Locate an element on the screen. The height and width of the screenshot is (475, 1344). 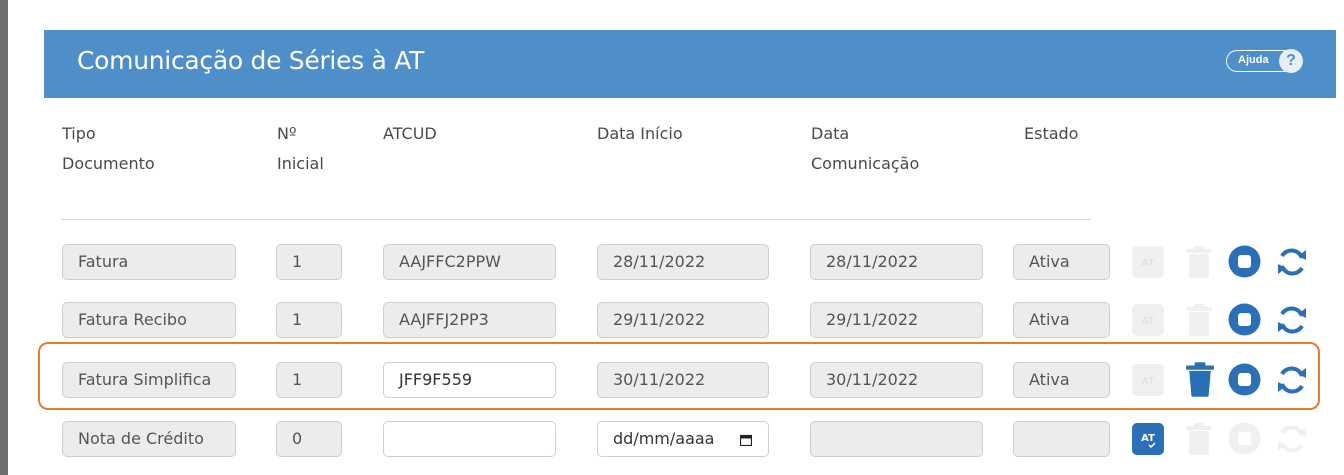
tipo-field: Fatura Recibo is located at coordinates (149, 320).